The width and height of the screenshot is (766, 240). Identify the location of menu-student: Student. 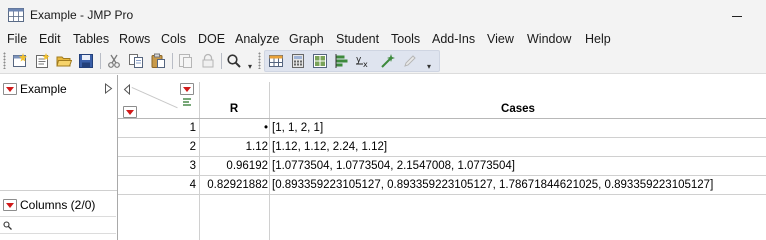
(357, 39).